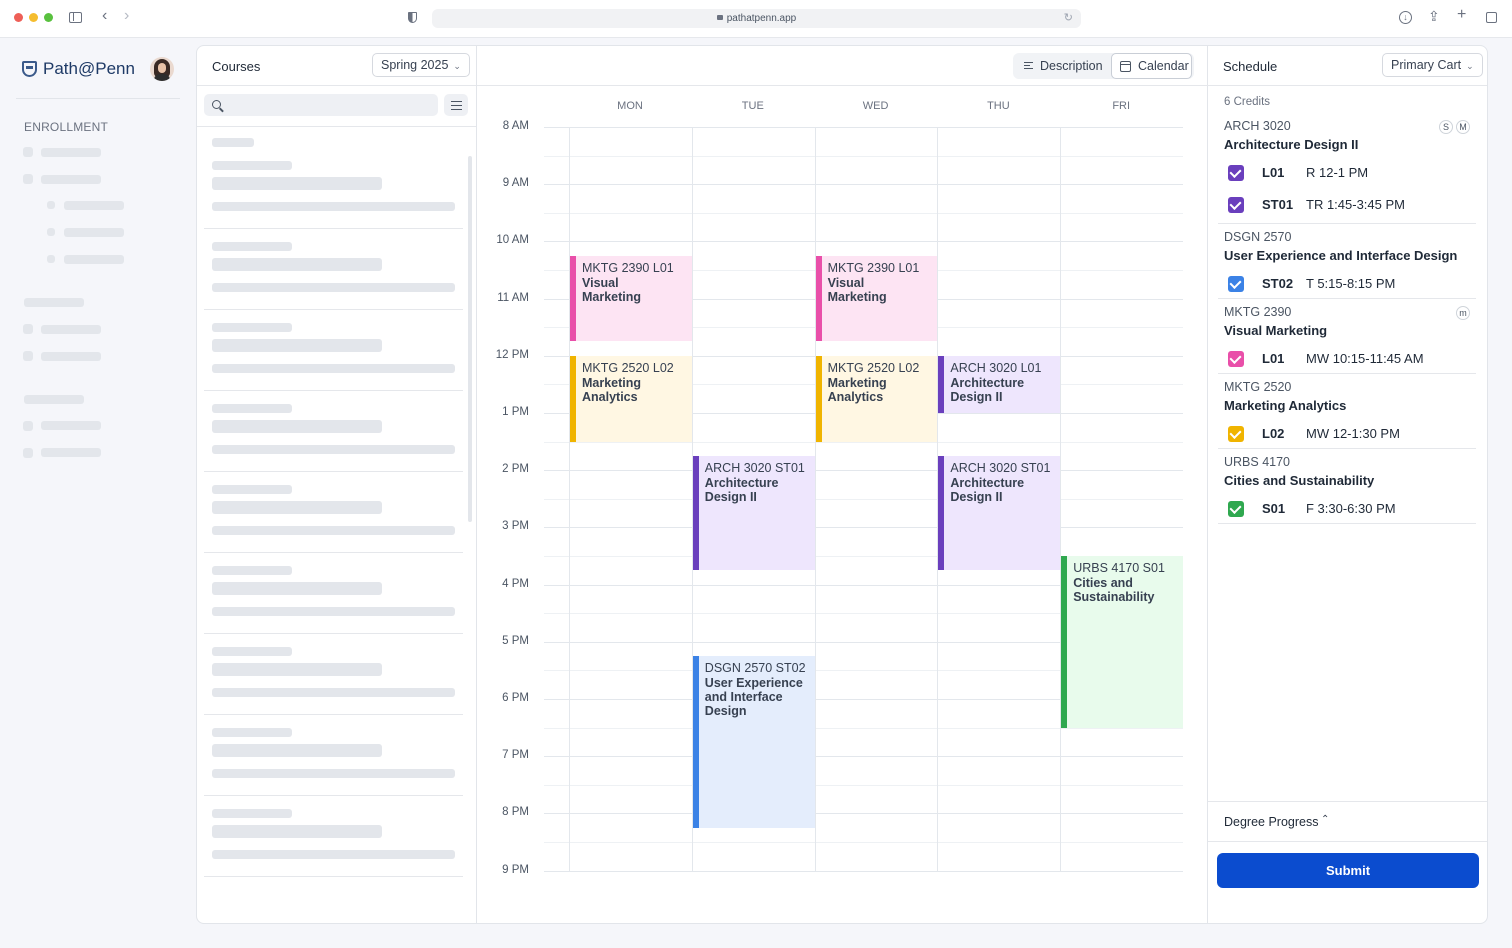 The height and width of the screenshot is (948, 1512). Describe the element at coordinates (78, 69) in the screenshot. I see `brand-logo: Path@Penn` at that location.